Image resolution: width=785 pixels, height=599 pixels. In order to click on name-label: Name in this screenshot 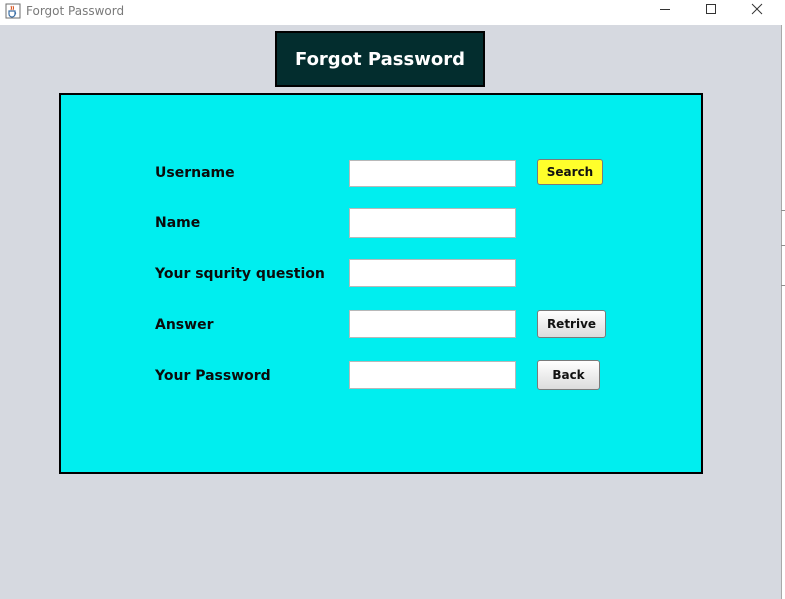, I will do `click(178, 223)`.